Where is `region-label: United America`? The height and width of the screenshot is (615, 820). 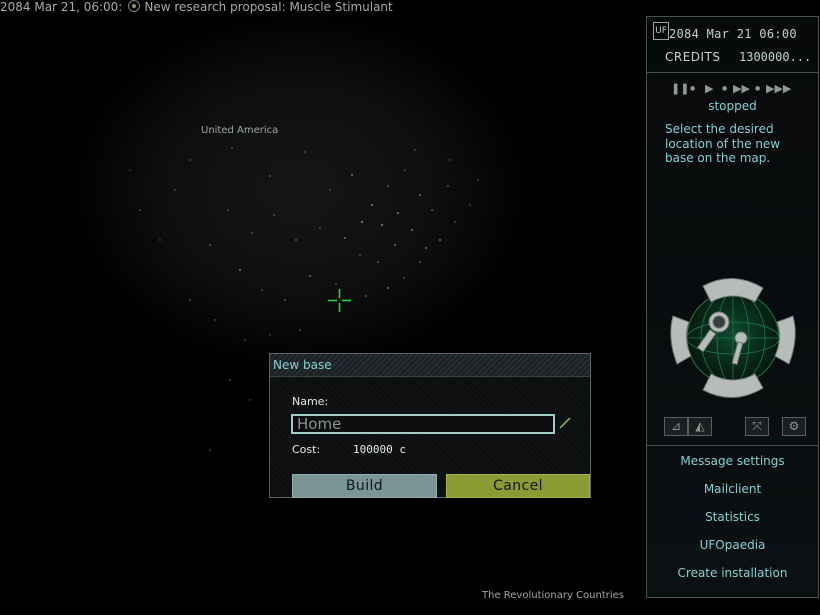 region-label: United America is located at coordinates (240, 130).